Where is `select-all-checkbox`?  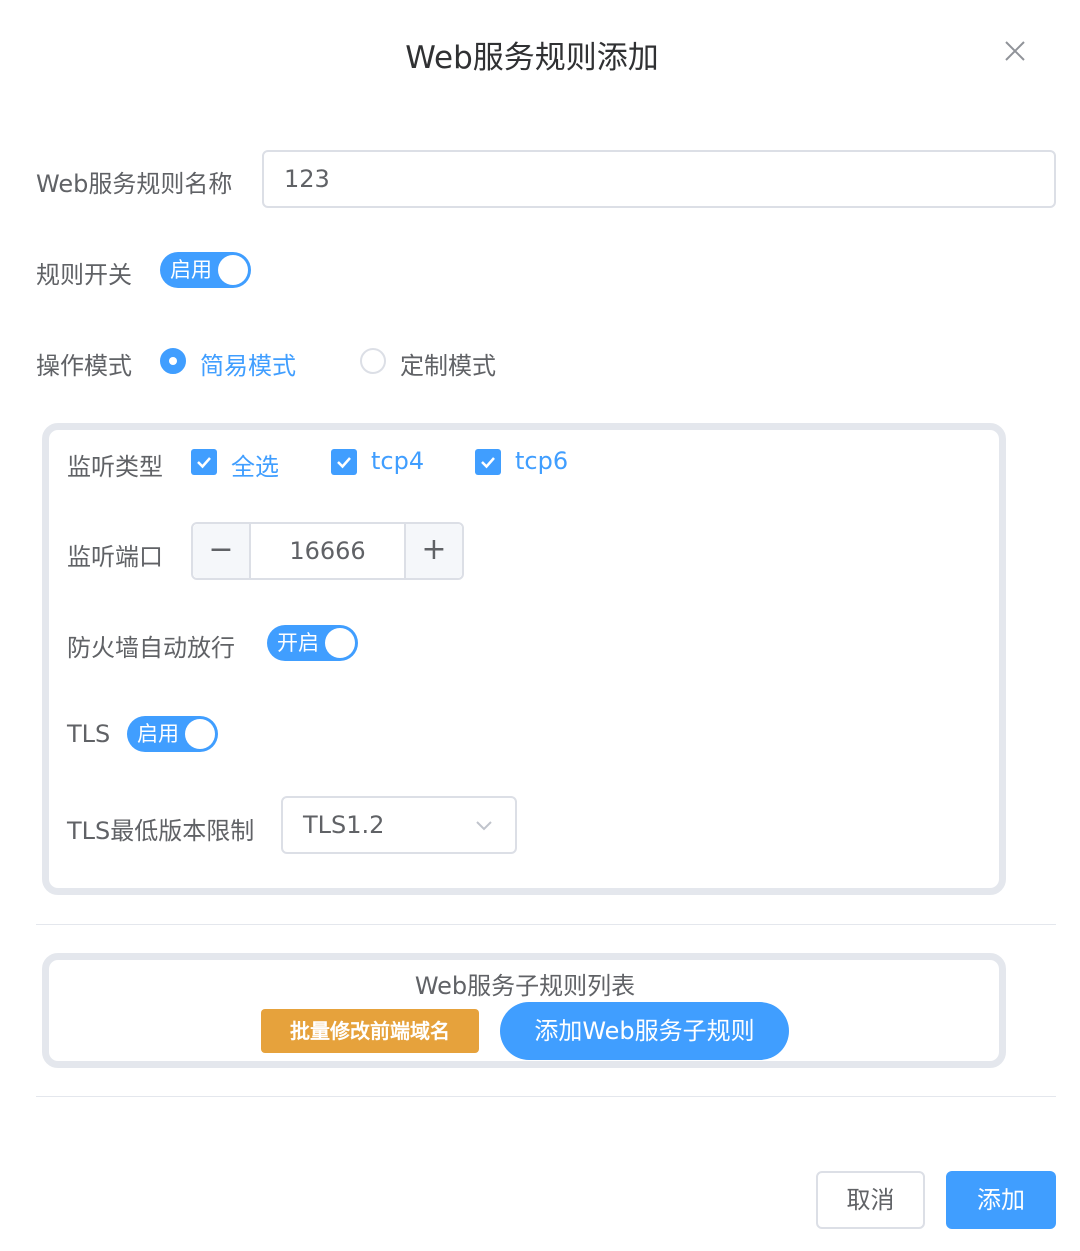
select-all-checkbox is located at coordinates (204, 462).